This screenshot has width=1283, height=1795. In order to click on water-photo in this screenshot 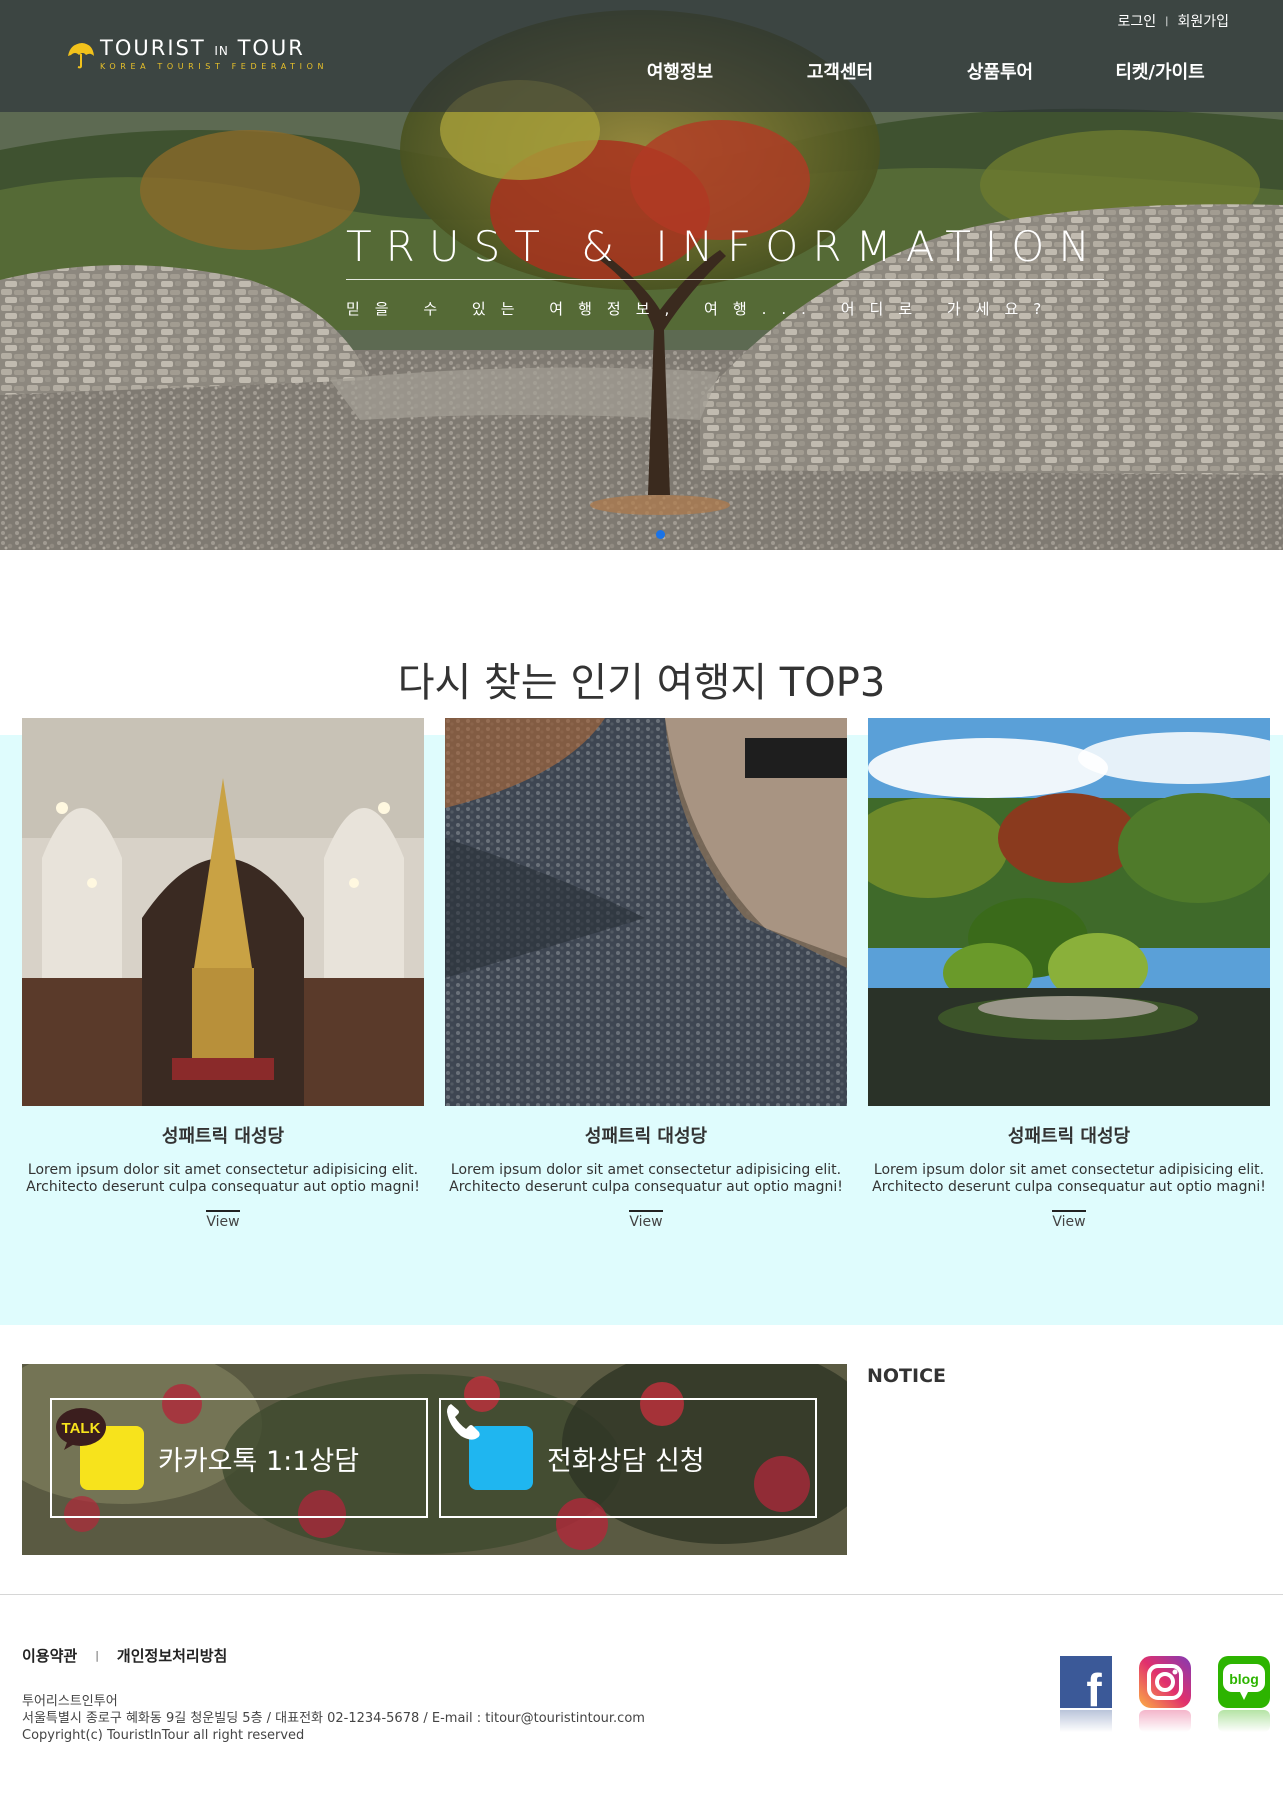, I will do `click(646, 912)`.